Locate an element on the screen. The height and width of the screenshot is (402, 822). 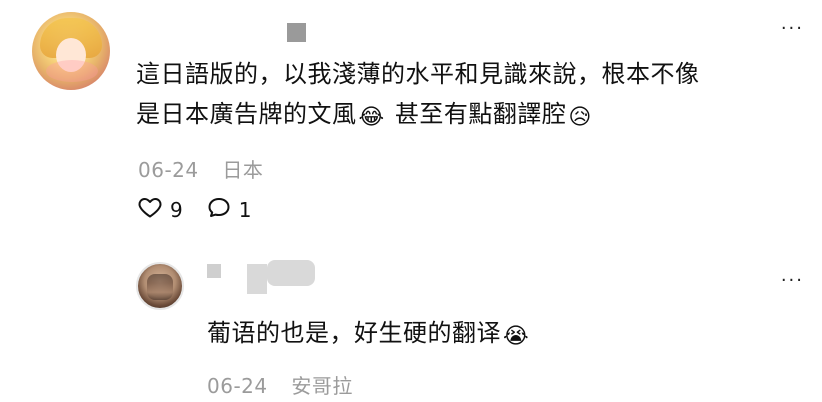
comment-line-1: 這日語版的，以我淺薄的水平和見識來說，根本不像 is located at coordinates (418, 74).